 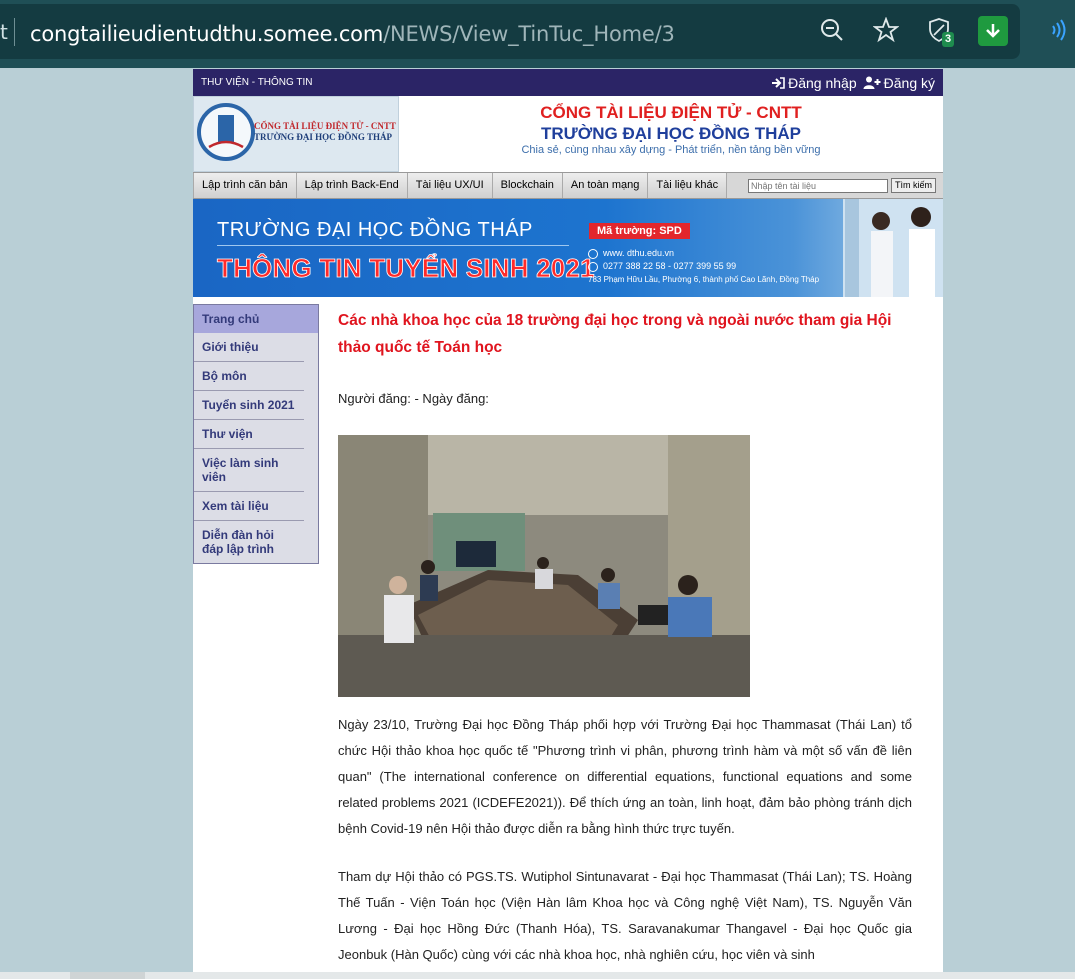 I want to click on library-label: THƯ VIỆN - THÔNG TIN, so click(x=257, y=82).